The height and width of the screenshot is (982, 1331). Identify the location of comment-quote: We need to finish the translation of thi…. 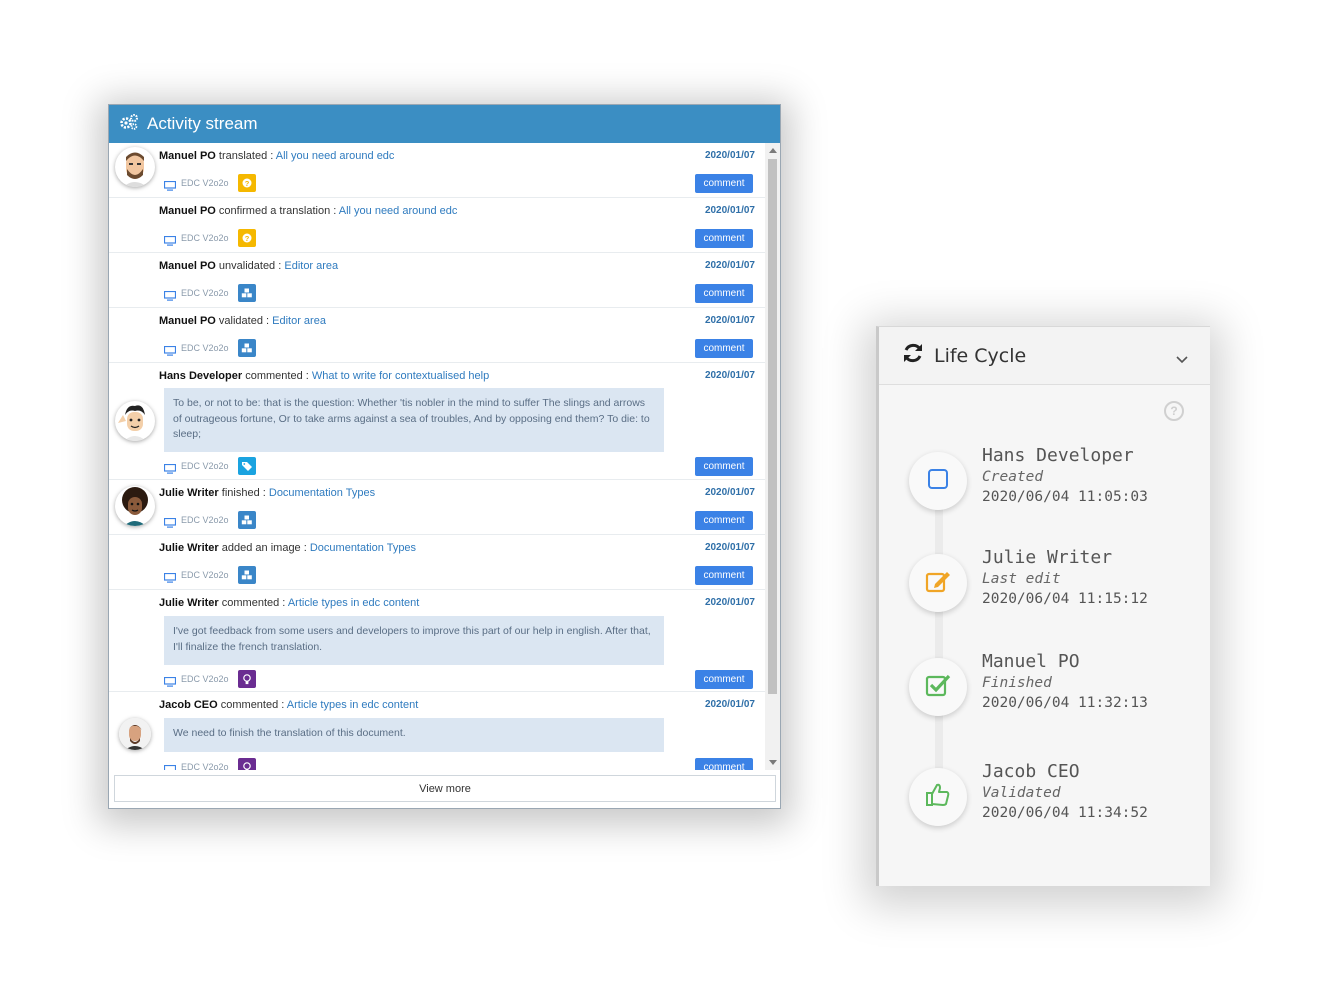
(414, 735).